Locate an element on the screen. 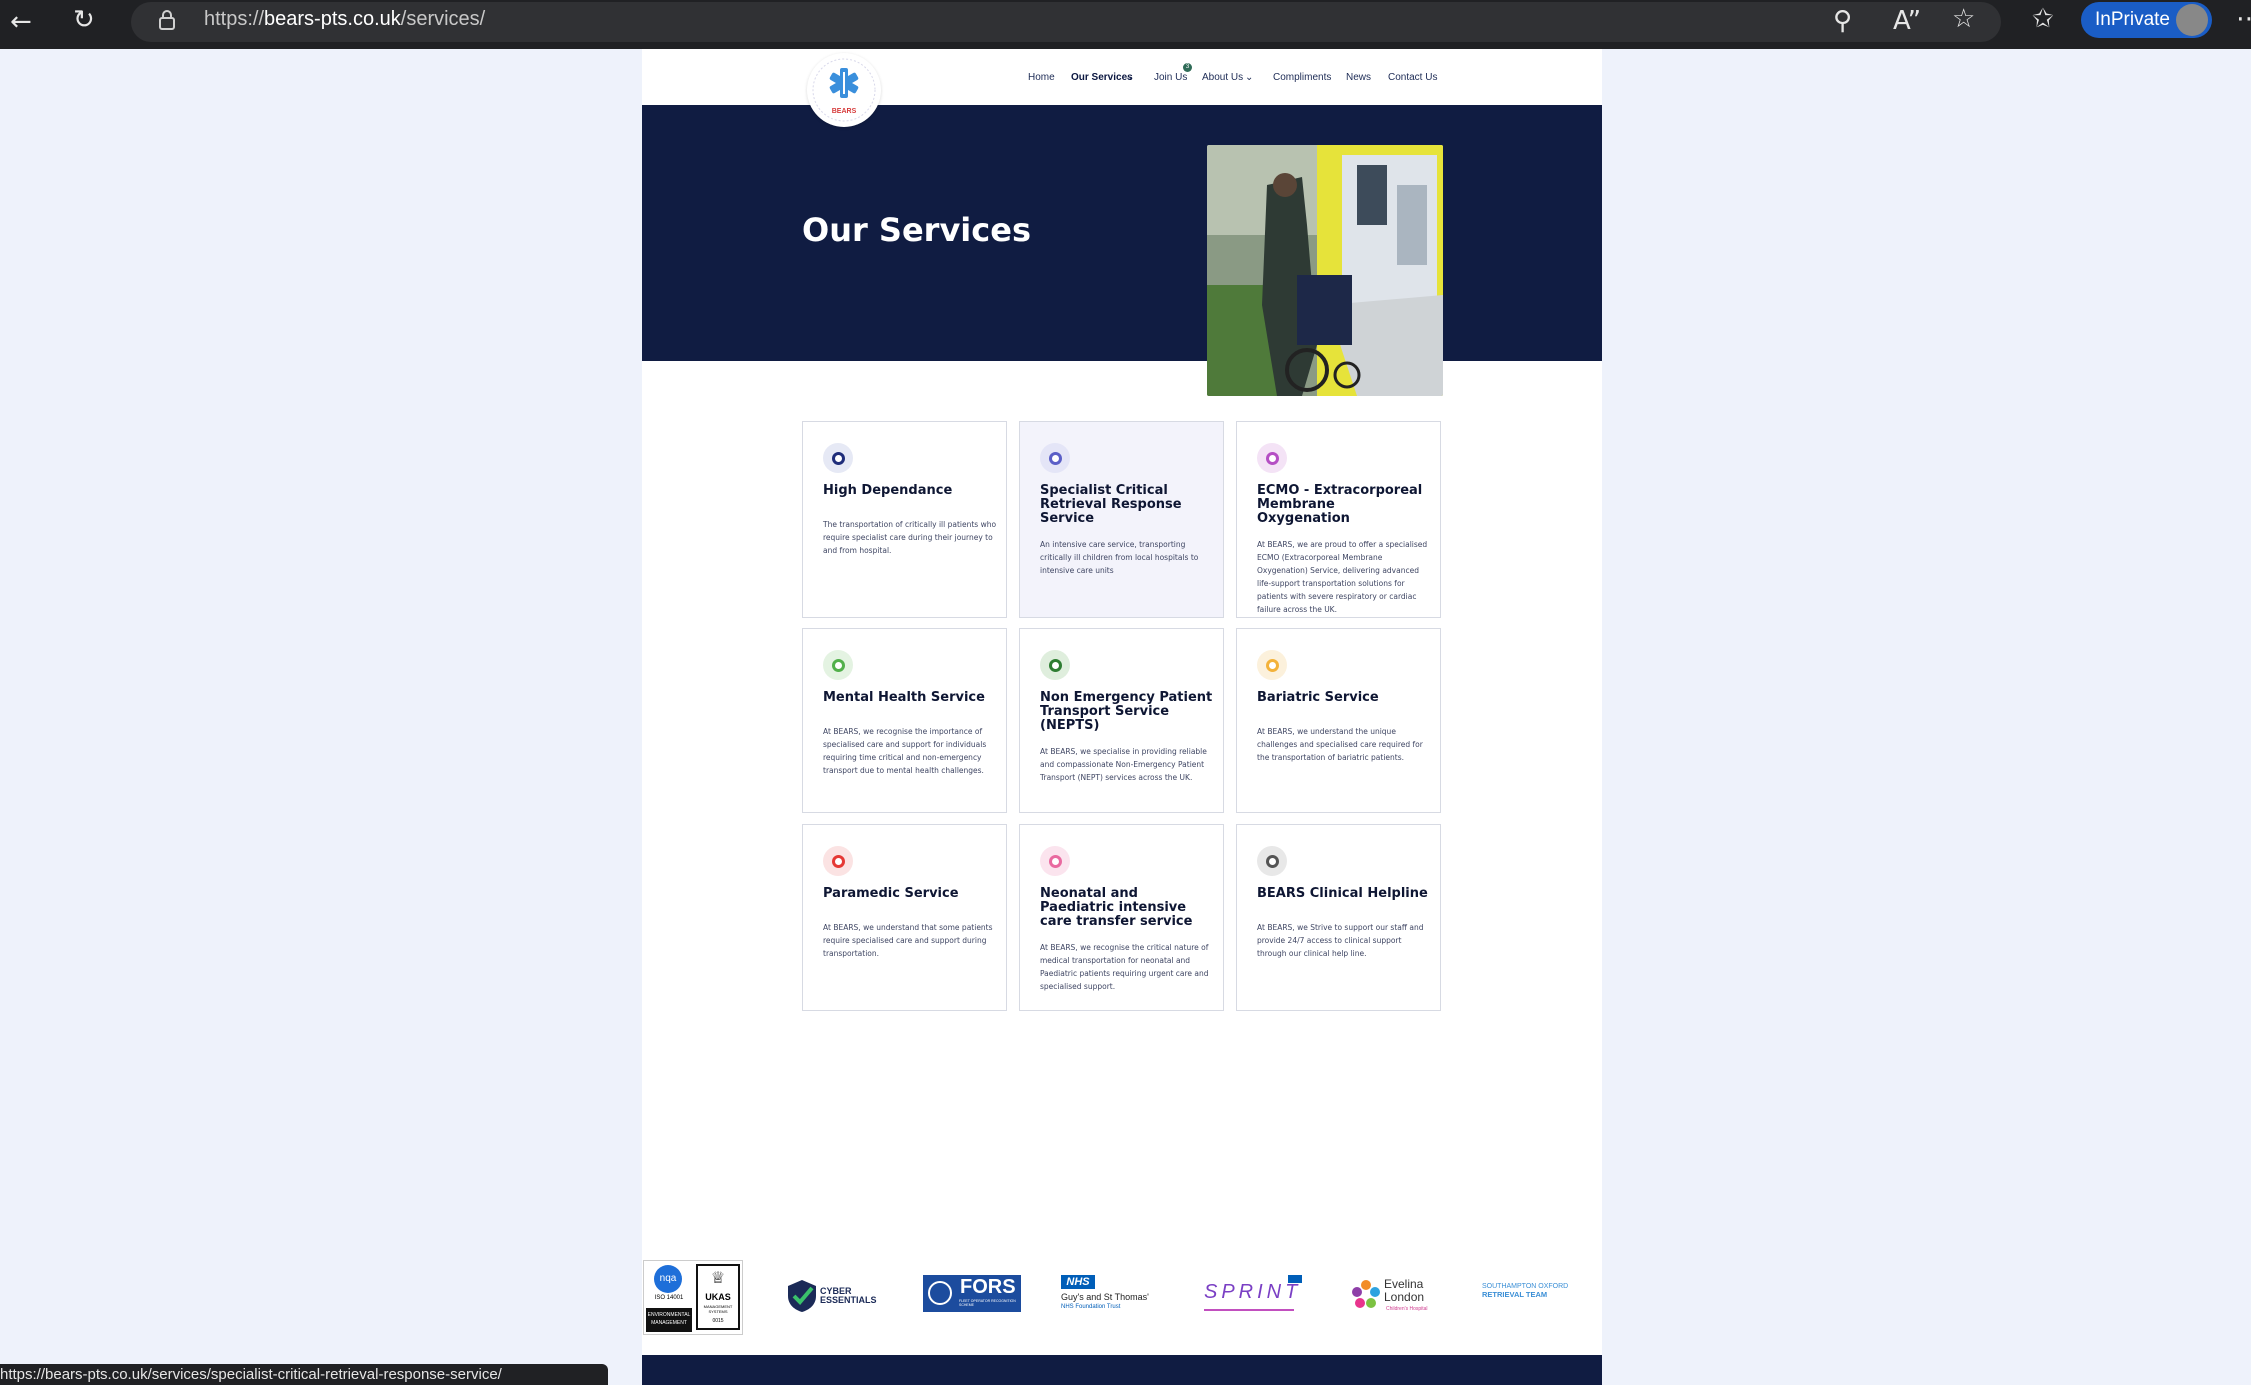  more-menu-icon: ⋯ is located at coordinates (2243, 19).